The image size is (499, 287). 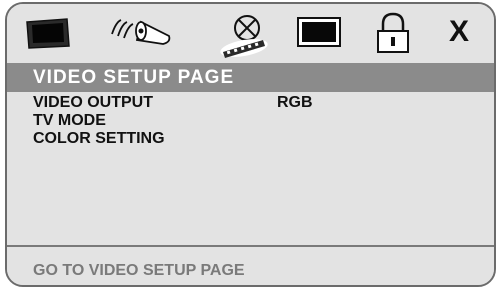 What do you see at coordinates (250, 77) in the screenshot?
I see `page-title-bar: VIDEO SETUP PAGE` at bounding box center [250, 77].